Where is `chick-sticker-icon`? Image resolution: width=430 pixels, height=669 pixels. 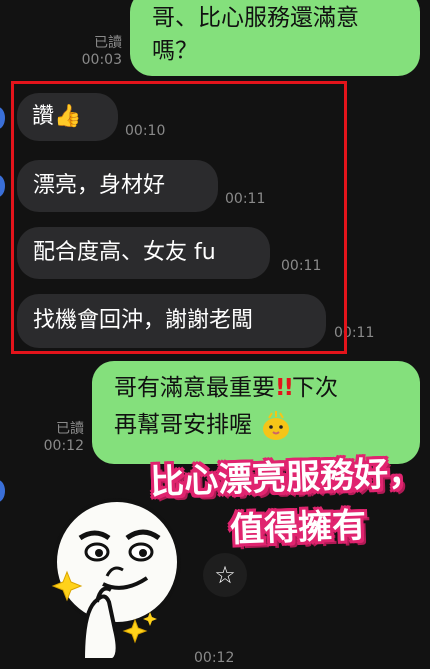
chick-sticker-icon is located at coordinates (276, 425).